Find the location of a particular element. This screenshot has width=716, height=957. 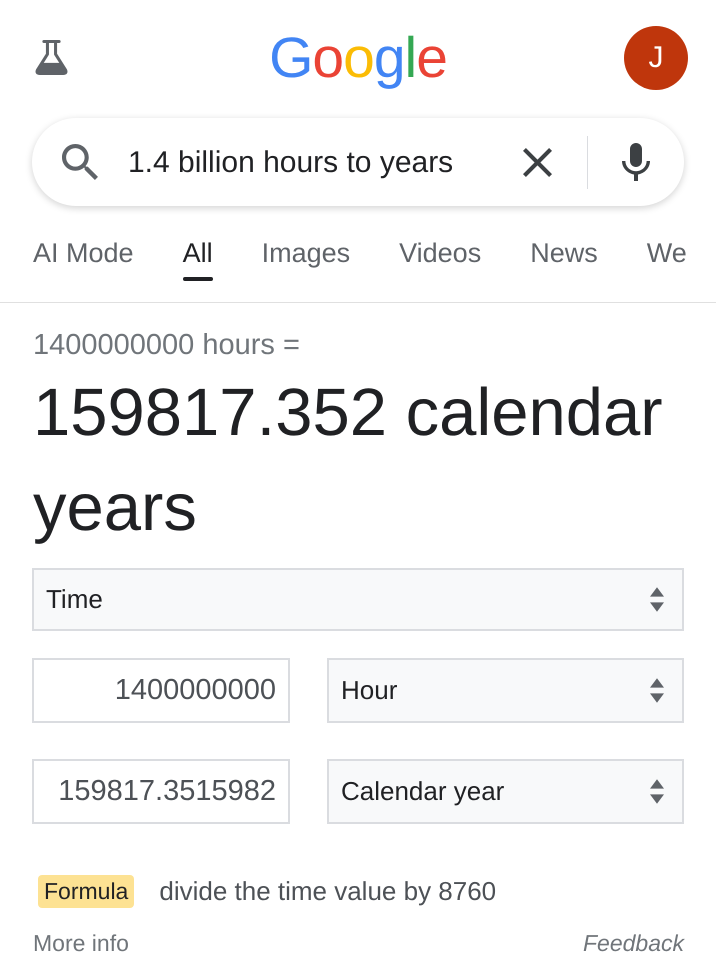

close-icon is located at coordinates (537, 162).